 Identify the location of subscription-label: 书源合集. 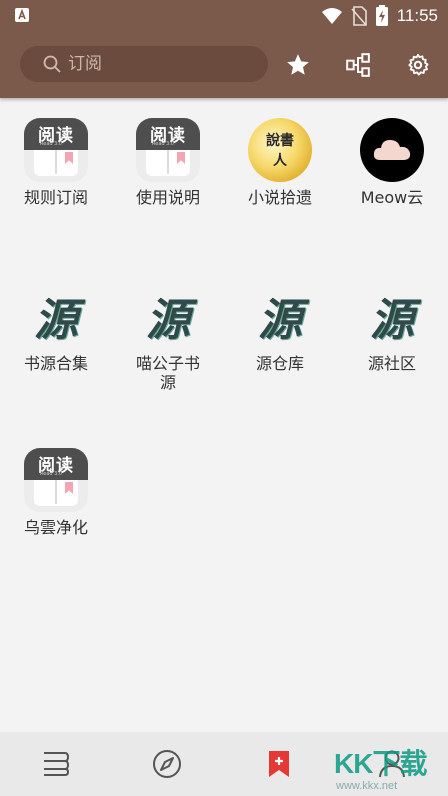
(55, 363).